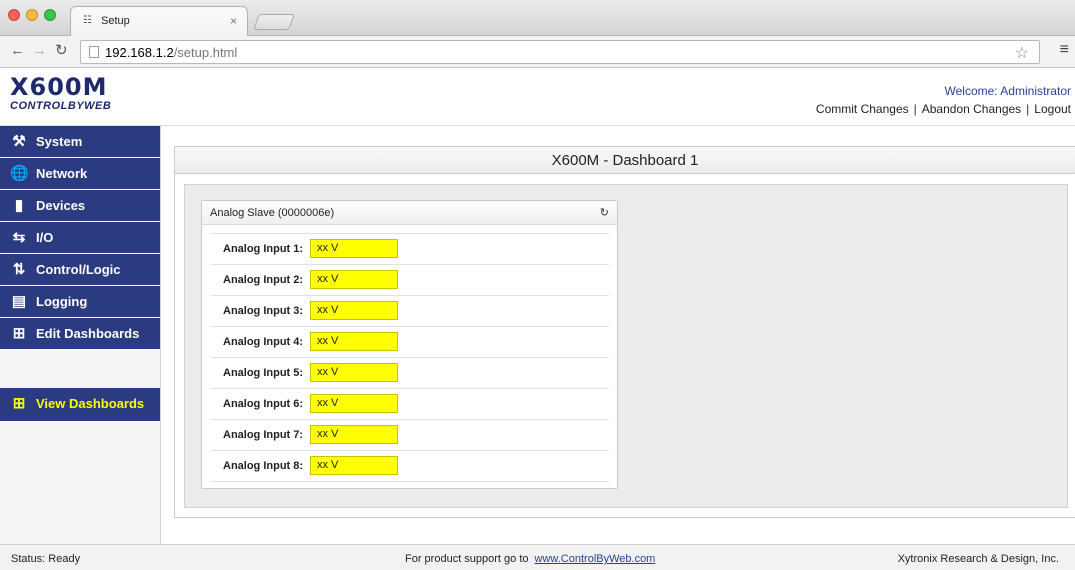 Image resolution: width=1075 pixels, height=570 pixels. I want to click on panel-header: Analog Slave (0000006e) ↻, so click(409, 213).